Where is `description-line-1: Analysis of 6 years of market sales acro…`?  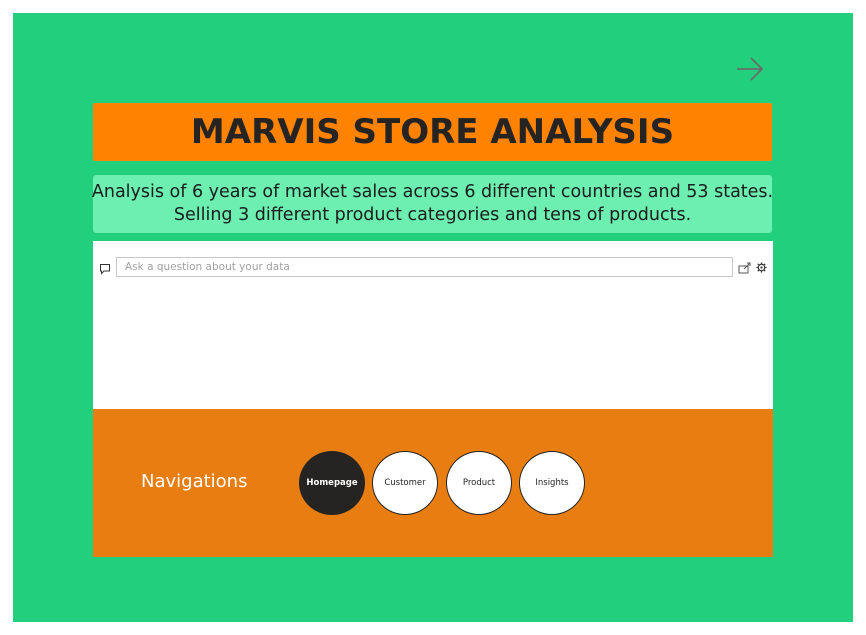 description-line-1: Analysis of 6 years of market sales acro… is located at coordinates (432, 192).